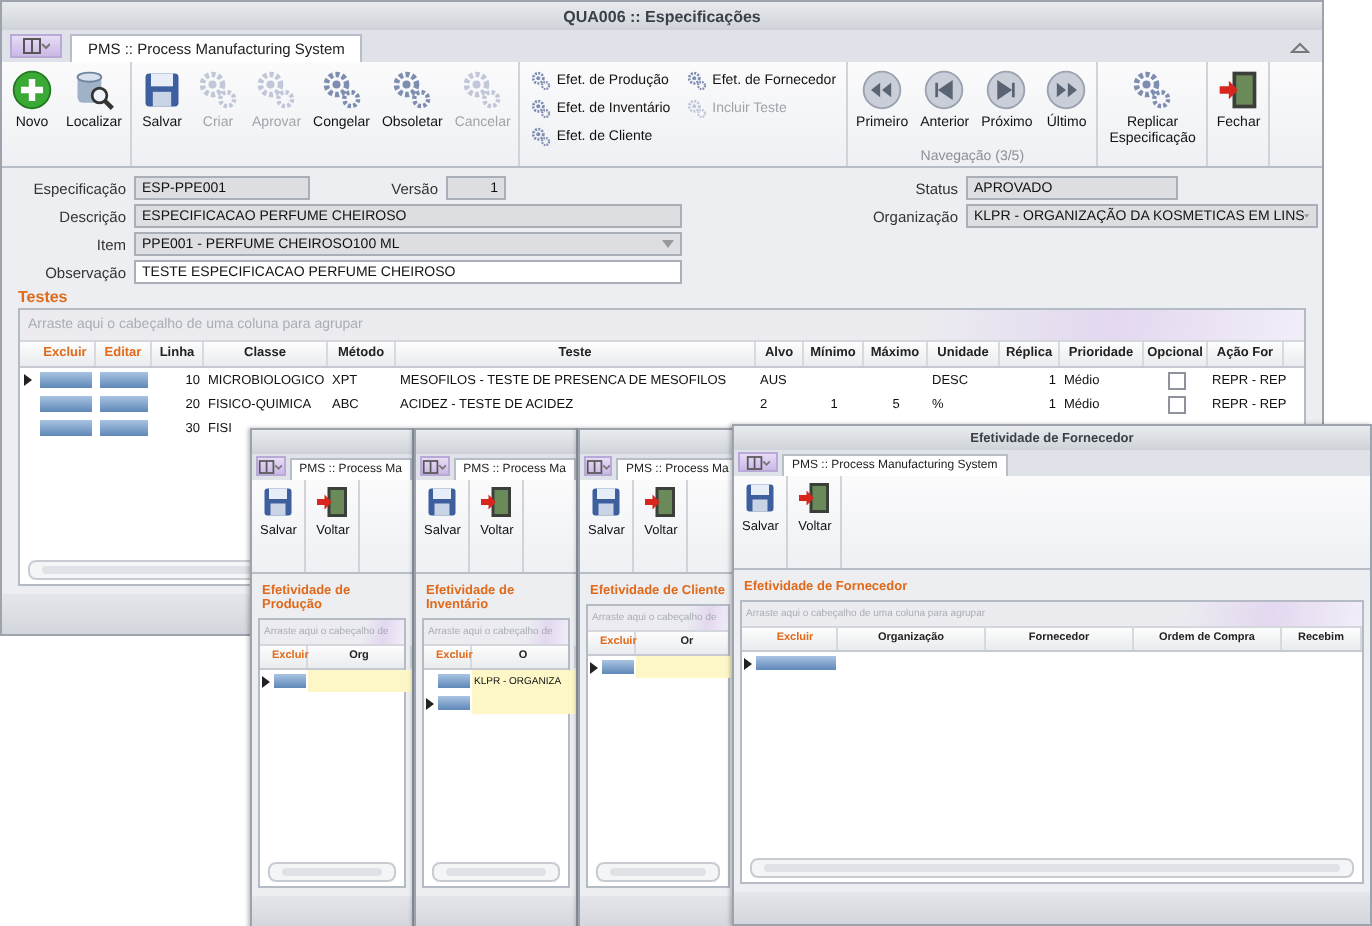 Image resolution: width=1372 pixels, height=926 pixels. Describe the element at coordinates (944, 90) in the screenshot. I see `previous-icon` at that location.